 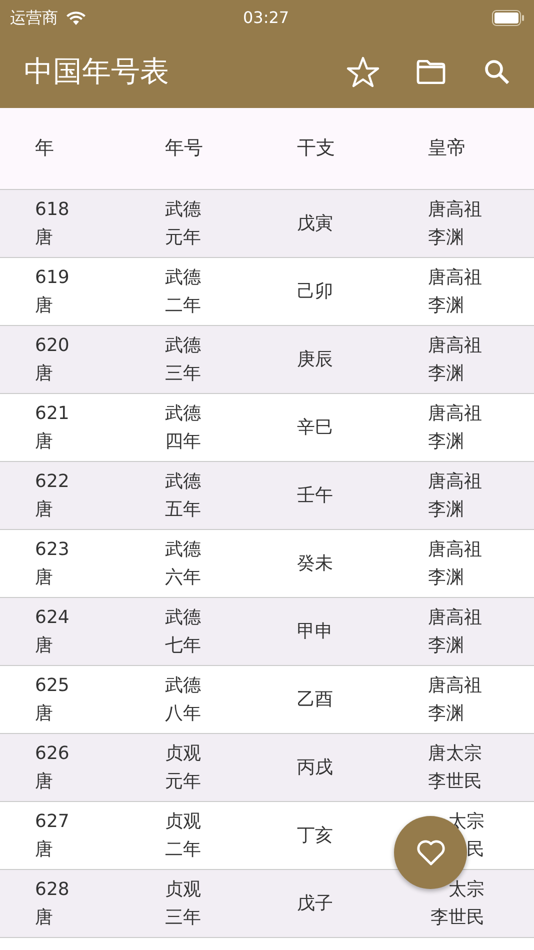 What do you see at coordinates (52, 632) in the screenshot?
I see `table-cell-text: 624 唐` at bounding box center [52, 632].